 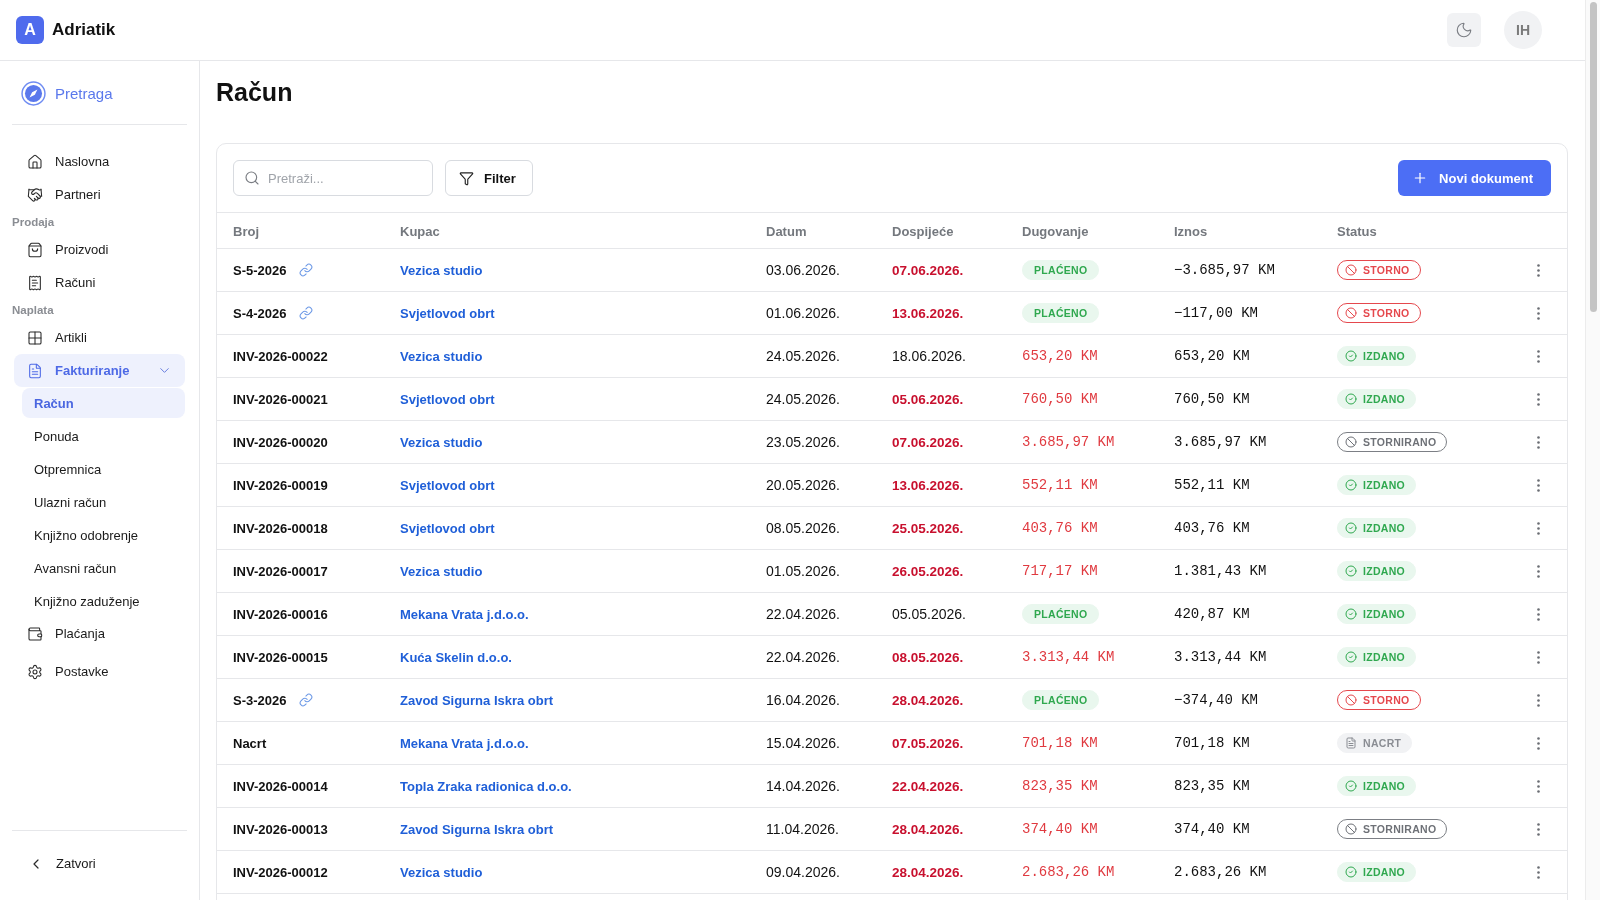 I want to click on total-amount: −117,00 KM, so click(x=1216, y=313).